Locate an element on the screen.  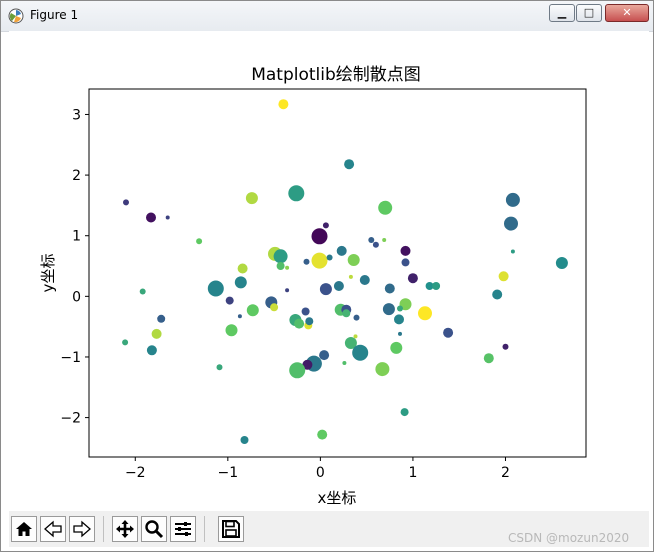
maximize-button: □ is located at coordinates (589, 13).